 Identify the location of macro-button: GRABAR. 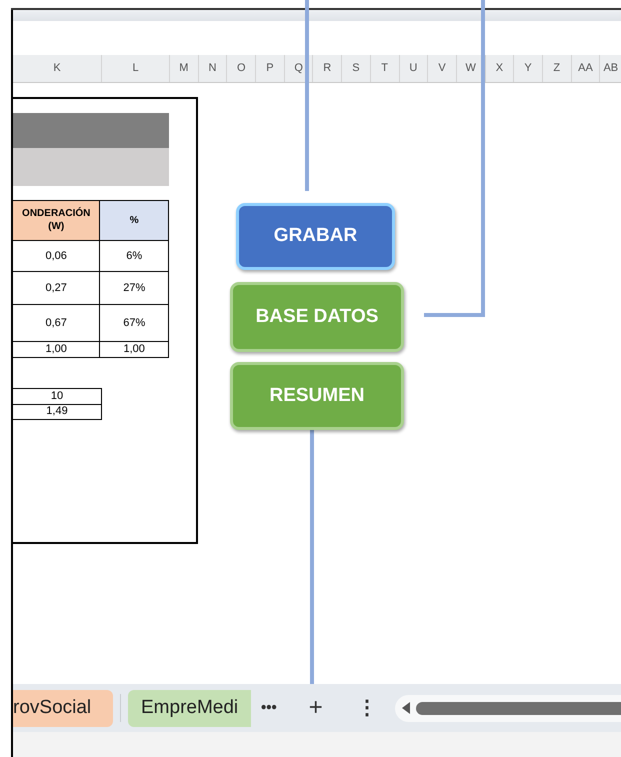
(315, 236).